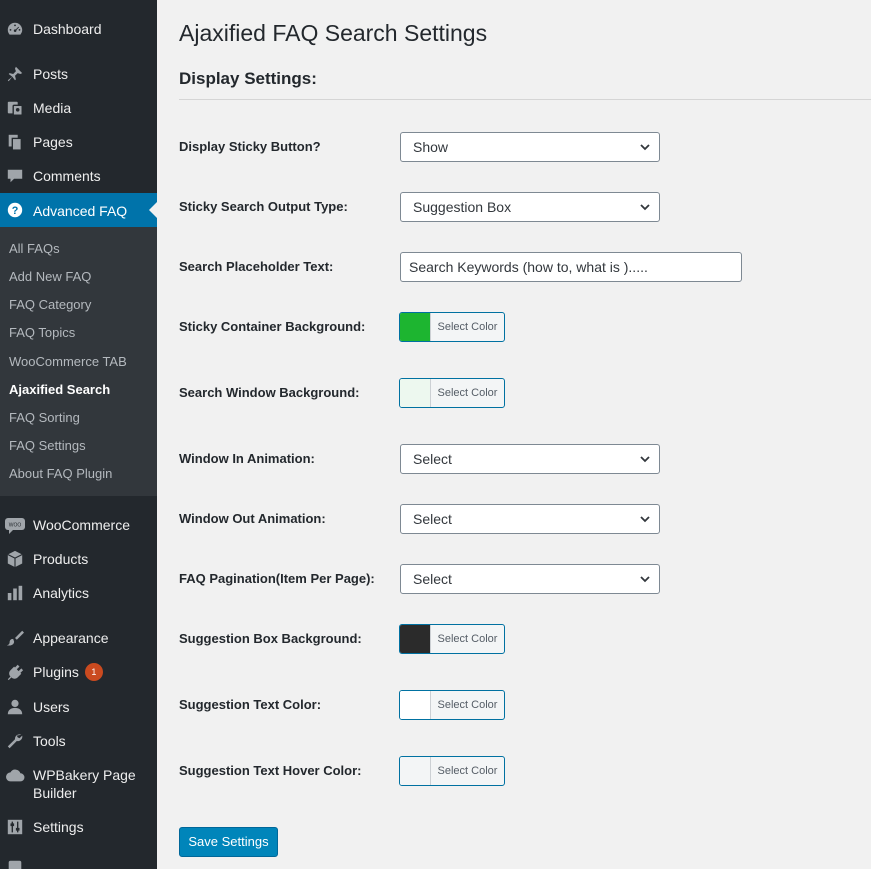 This screenshot has width=871, height=869. I want to click on menu-dashboard: Dashboard, so click(78, 29).